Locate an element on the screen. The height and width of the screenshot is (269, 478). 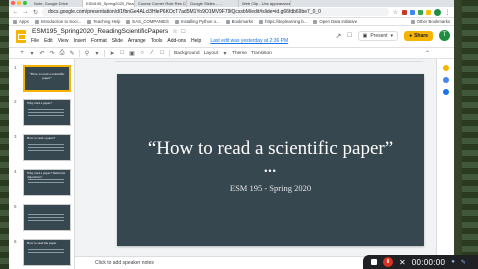
slide-title: “How to read a scientific paper” is located at coordinates (270, 149).